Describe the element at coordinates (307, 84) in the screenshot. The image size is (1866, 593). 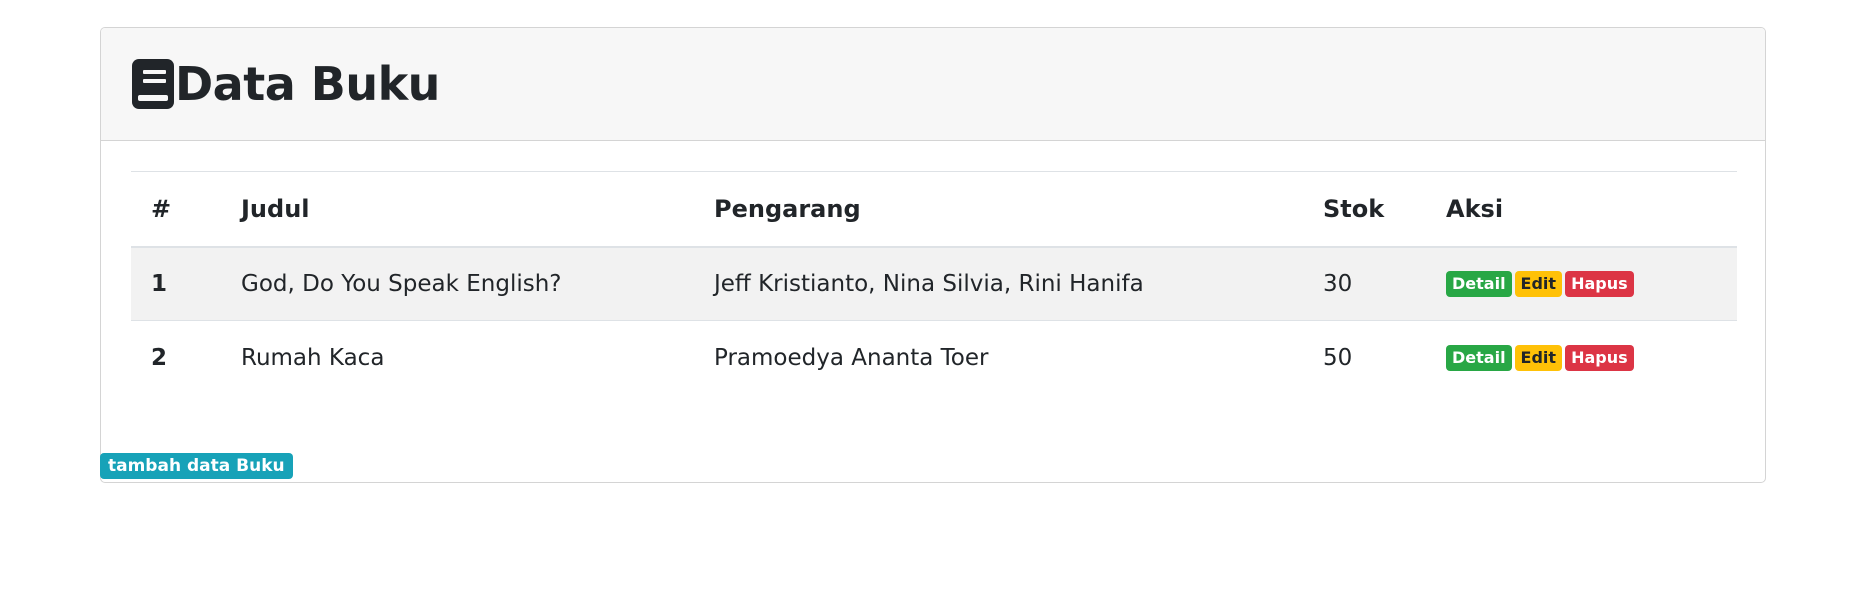
I see `page-title: Data Buku` at that location.